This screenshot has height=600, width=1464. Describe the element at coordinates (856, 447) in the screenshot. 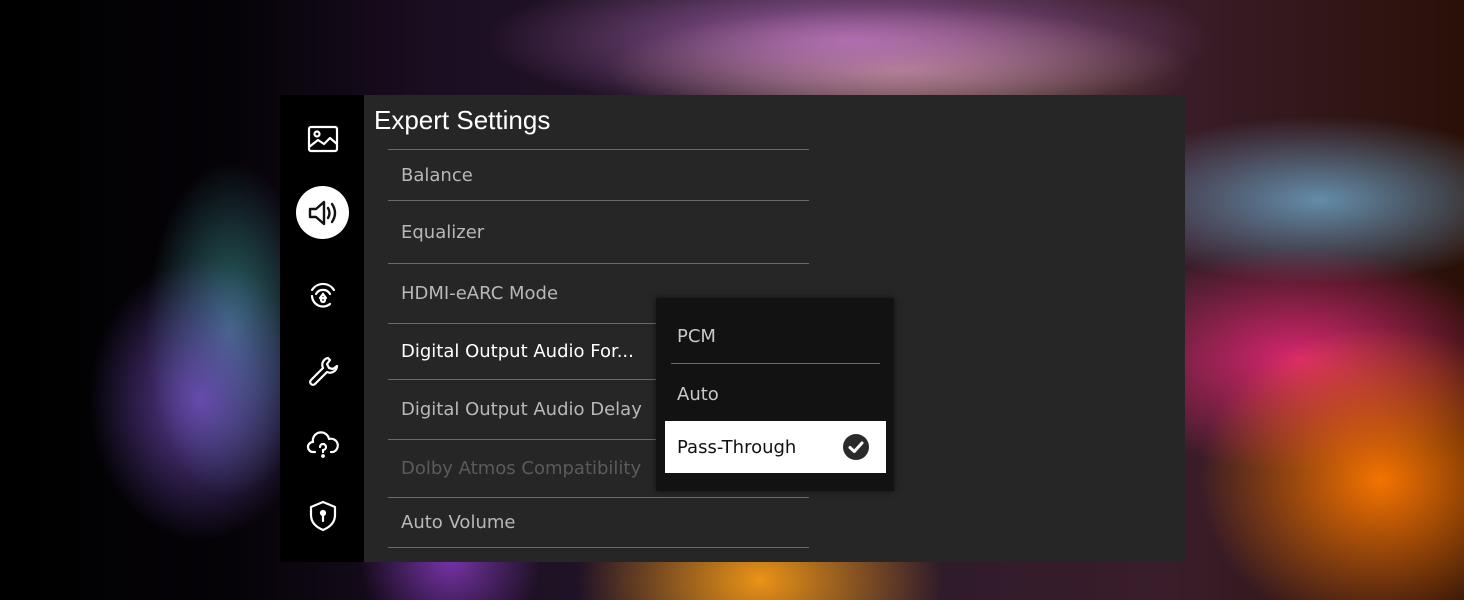

I see `check-circle-icon` at that location.